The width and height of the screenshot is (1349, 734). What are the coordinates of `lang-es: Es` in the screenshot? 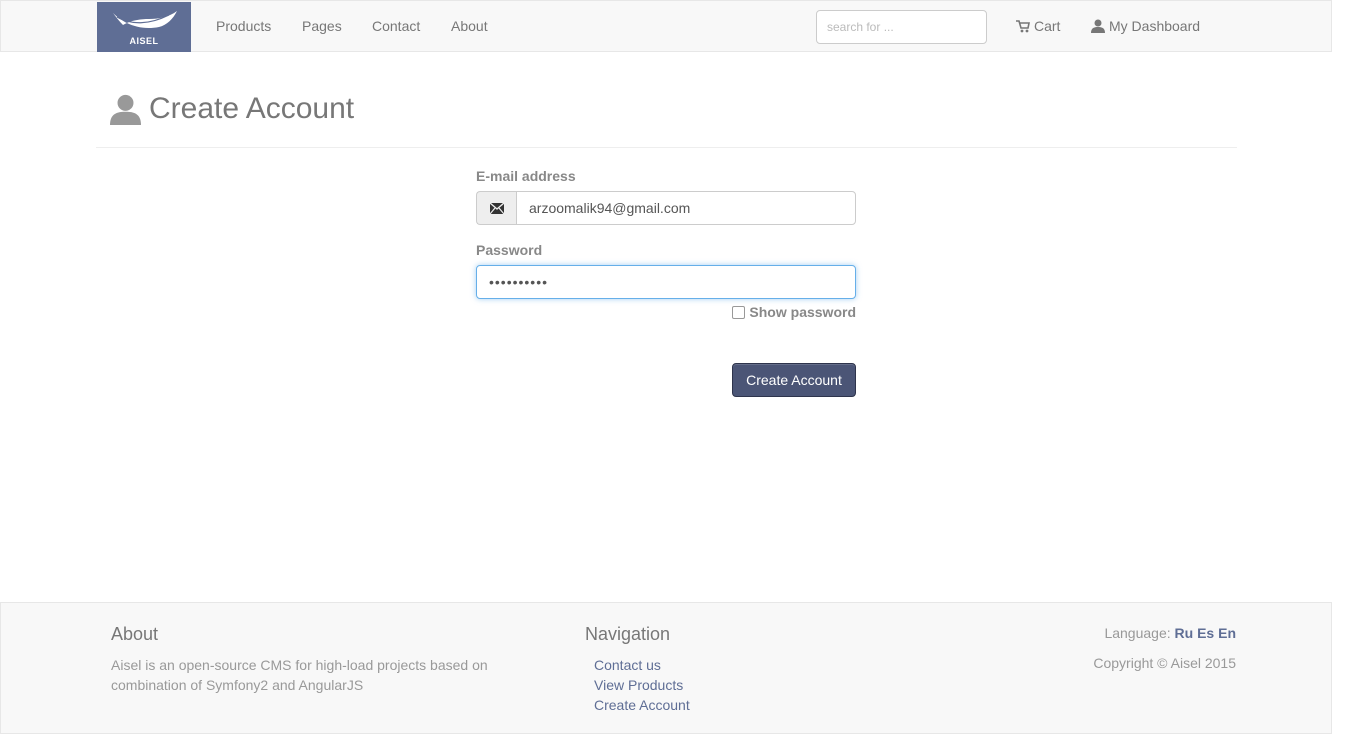 It's located at (1205, 633).